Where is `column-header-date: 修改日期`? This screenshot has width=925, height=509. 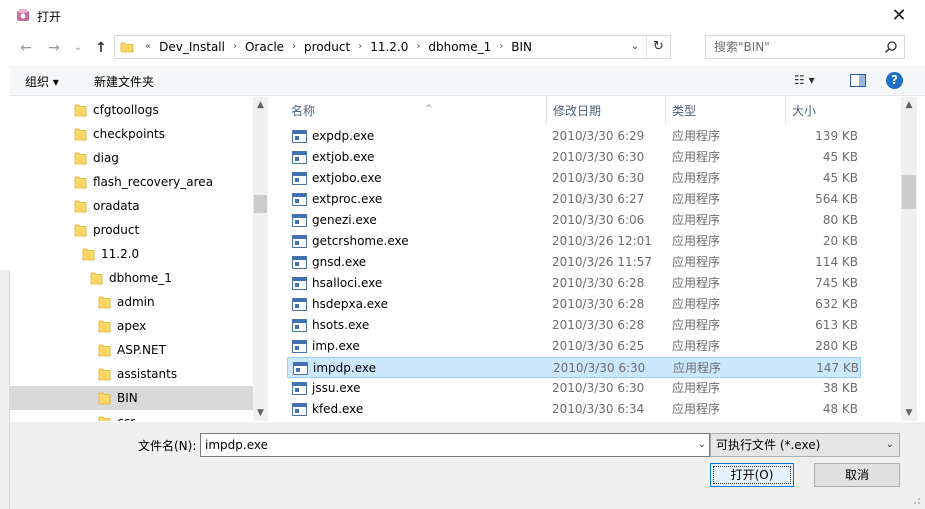 column-header-date: 修改日期 is located at coordinates (606, 111).